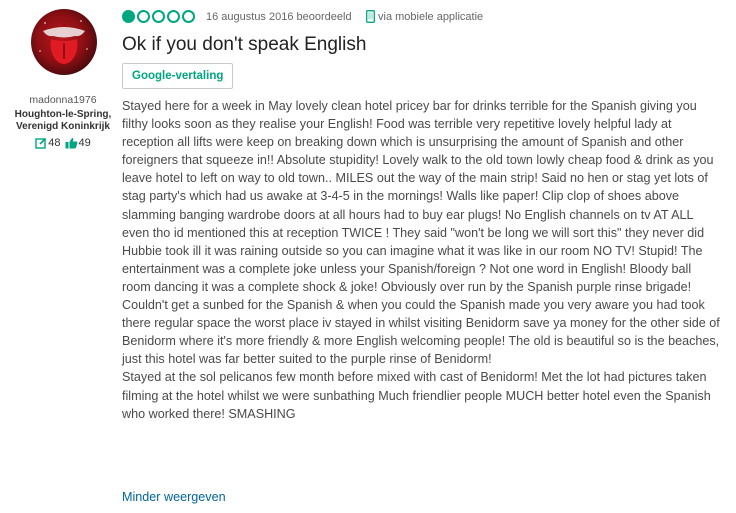 This screenshot has height=513, width=736. I want to click on show-less-link: Minder weergeven, so click(174, 497).